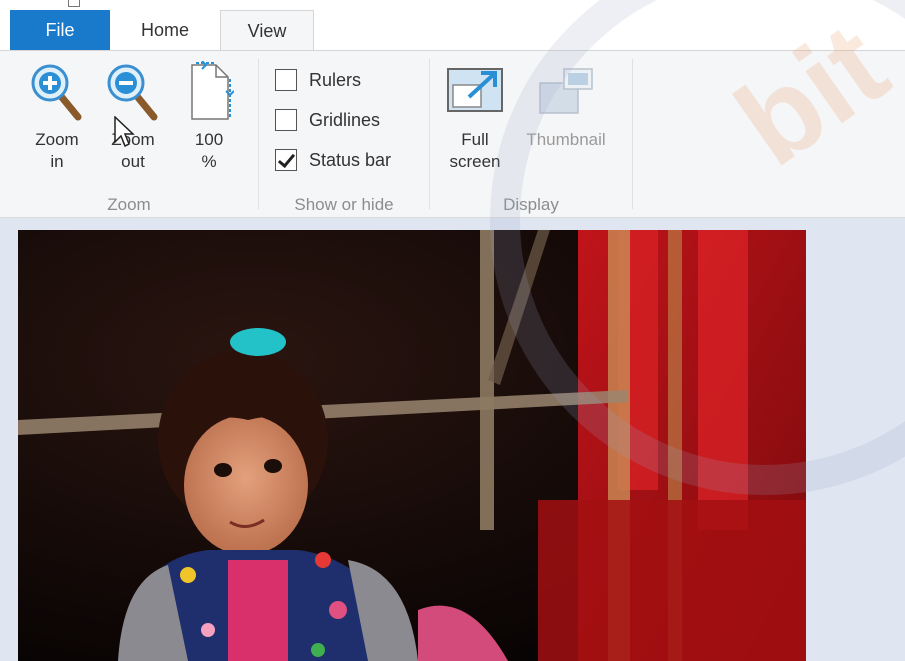  Describe the element at coordinates (57, 139) in the screenshot. I see `zoom-in-label-1: Zoom` at that location.